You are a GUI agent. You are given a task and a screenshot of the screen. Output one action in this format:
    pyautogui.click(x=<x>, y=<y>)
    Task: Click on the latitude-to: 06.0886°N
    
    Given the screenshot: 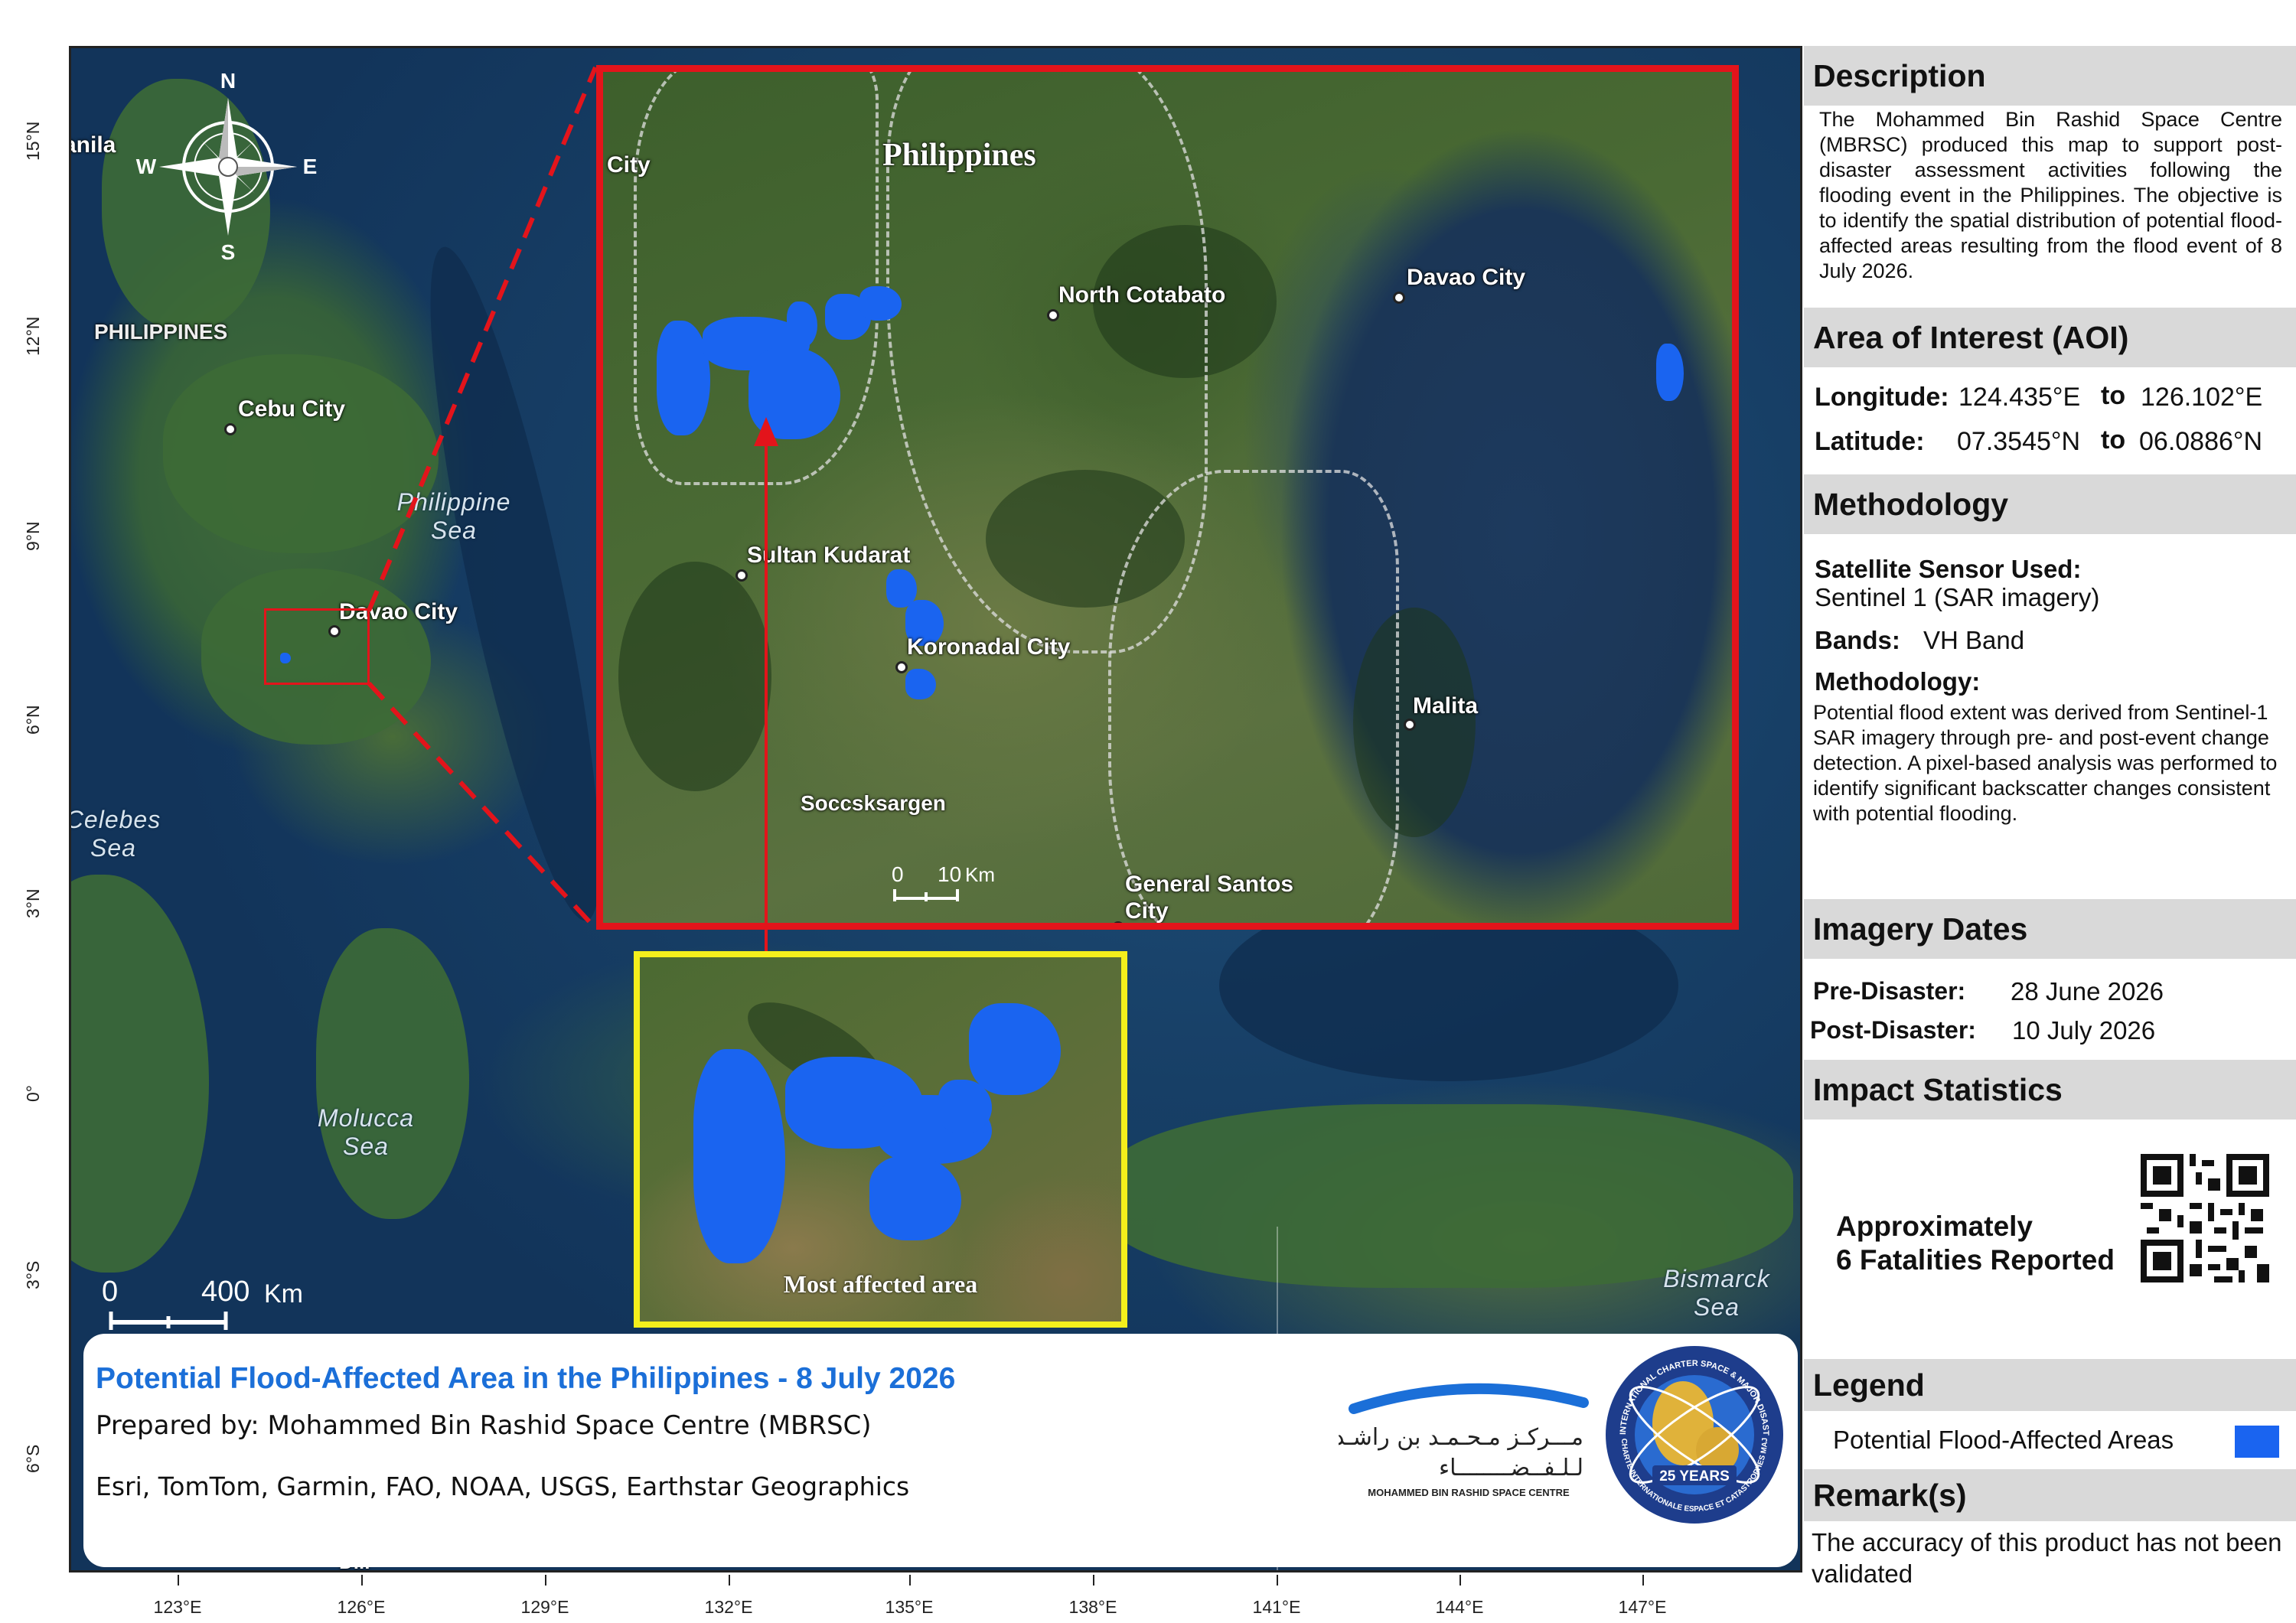 What is the action you would take?
    pyautogui.click(x=2201, y=442)
    